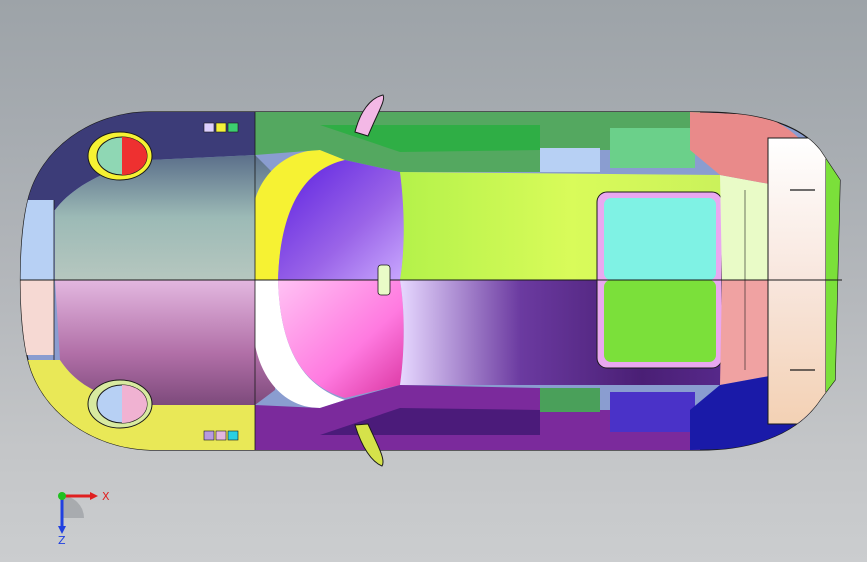 The height and width of the screenshot is (562, 867). I want to click on rear-deck-upper, so click(747, 227).